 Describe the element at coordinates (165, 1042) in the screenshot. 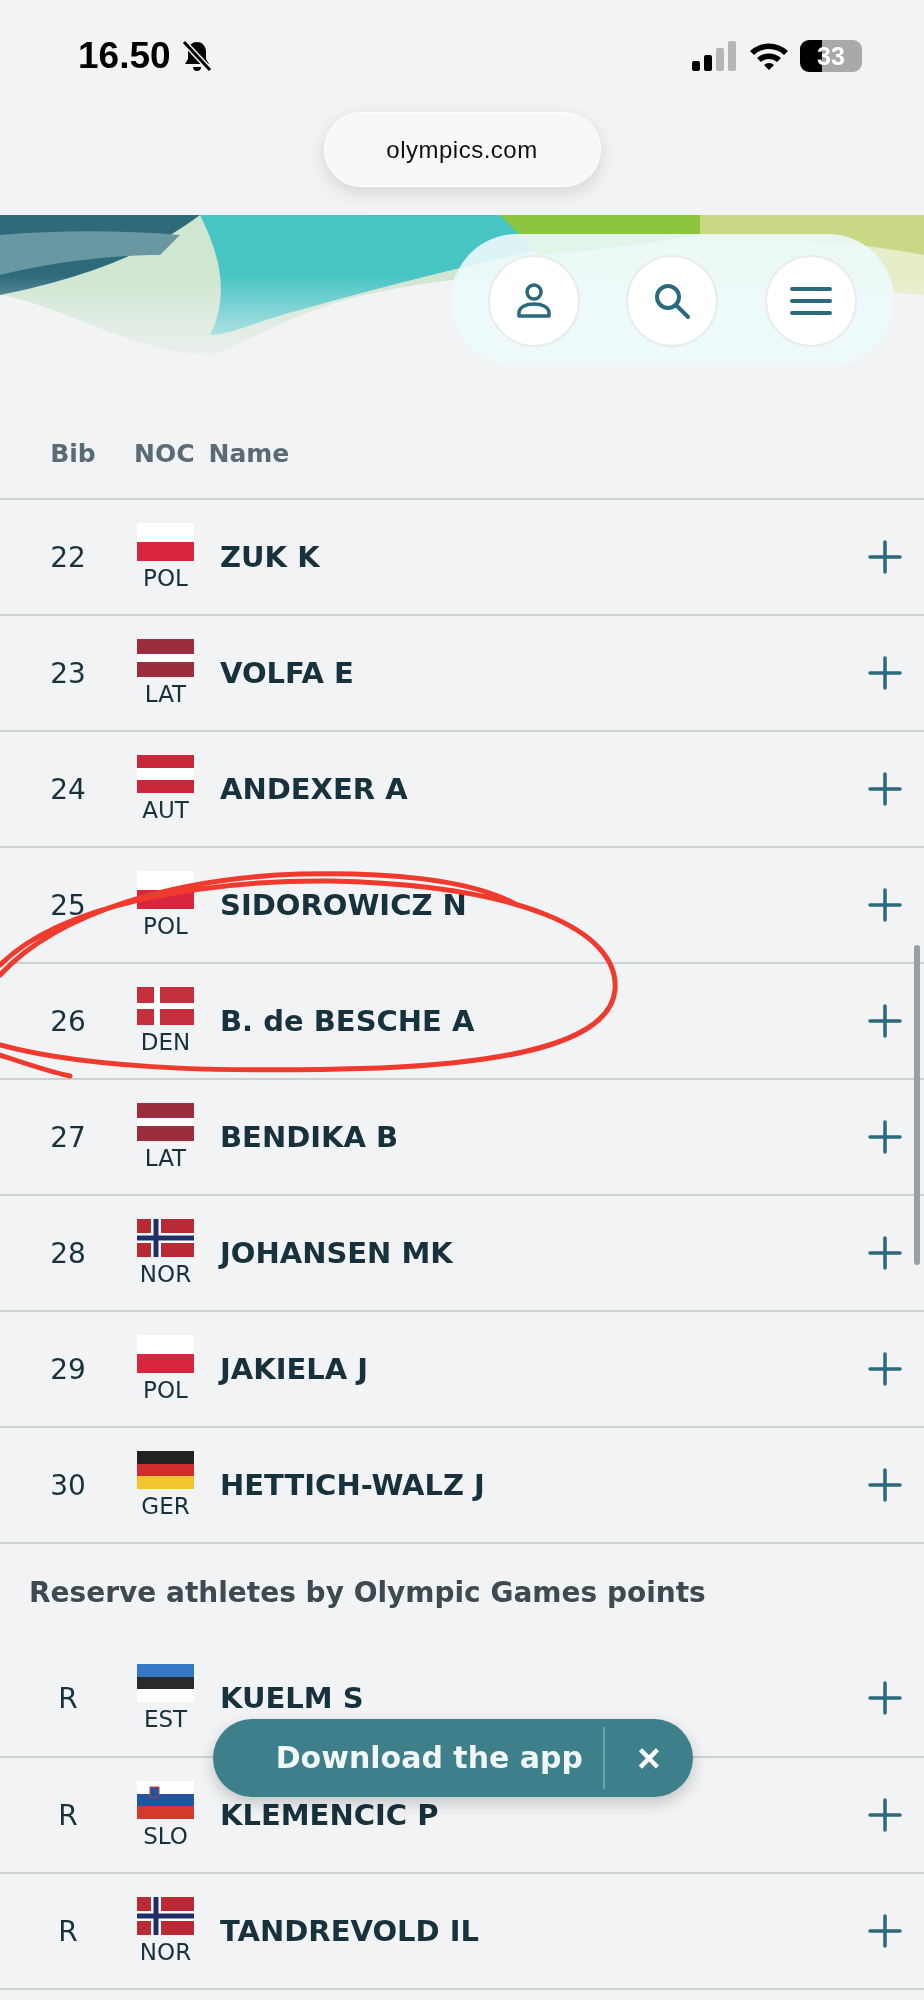

I see `noc-code: DEN` at that location.